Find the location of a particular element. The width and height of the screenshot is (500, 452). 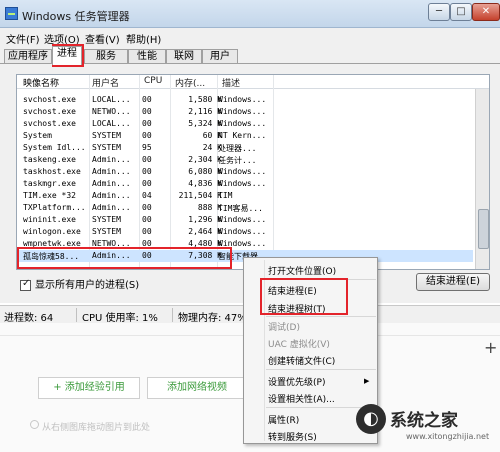

menu-uac-virtualization: UAC 虚拟化(V) is located at coordinates (299, 343).